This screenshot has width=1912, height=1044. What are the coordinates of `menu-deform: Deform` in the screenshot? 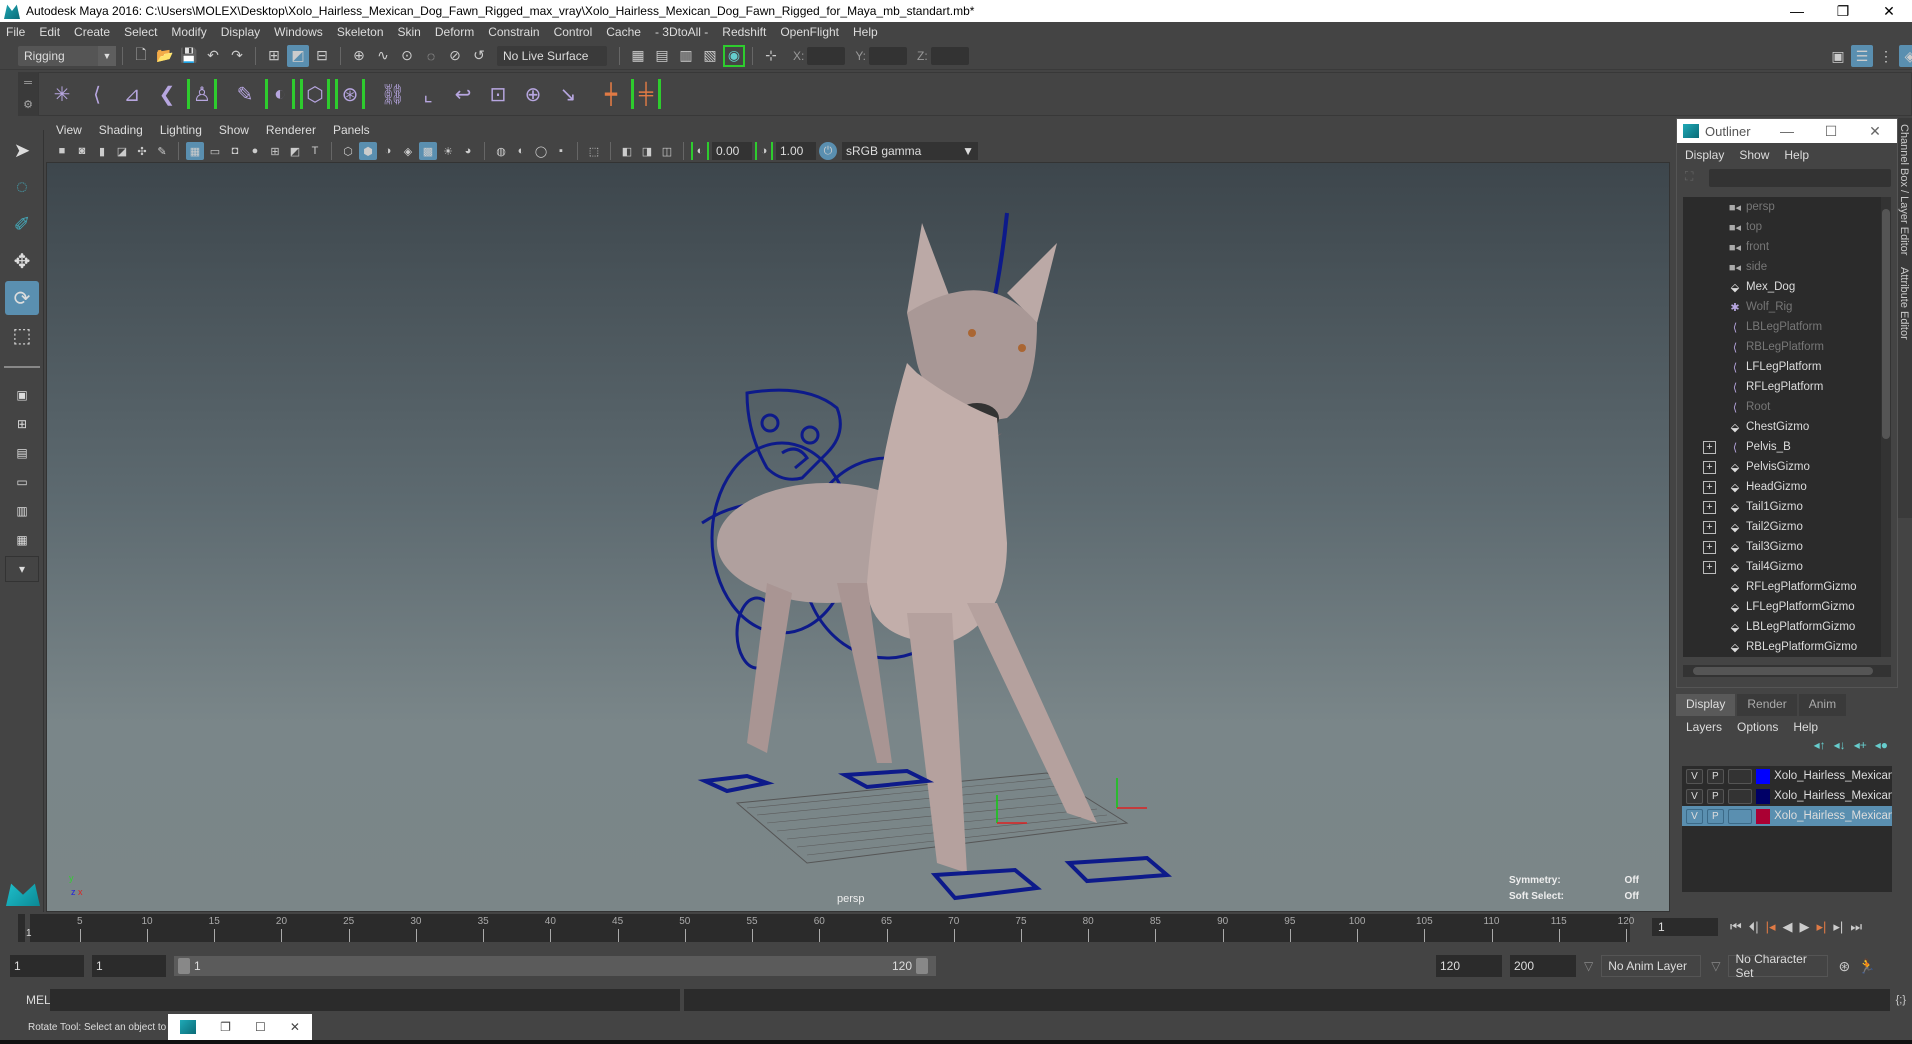 It's located at (454, 32).